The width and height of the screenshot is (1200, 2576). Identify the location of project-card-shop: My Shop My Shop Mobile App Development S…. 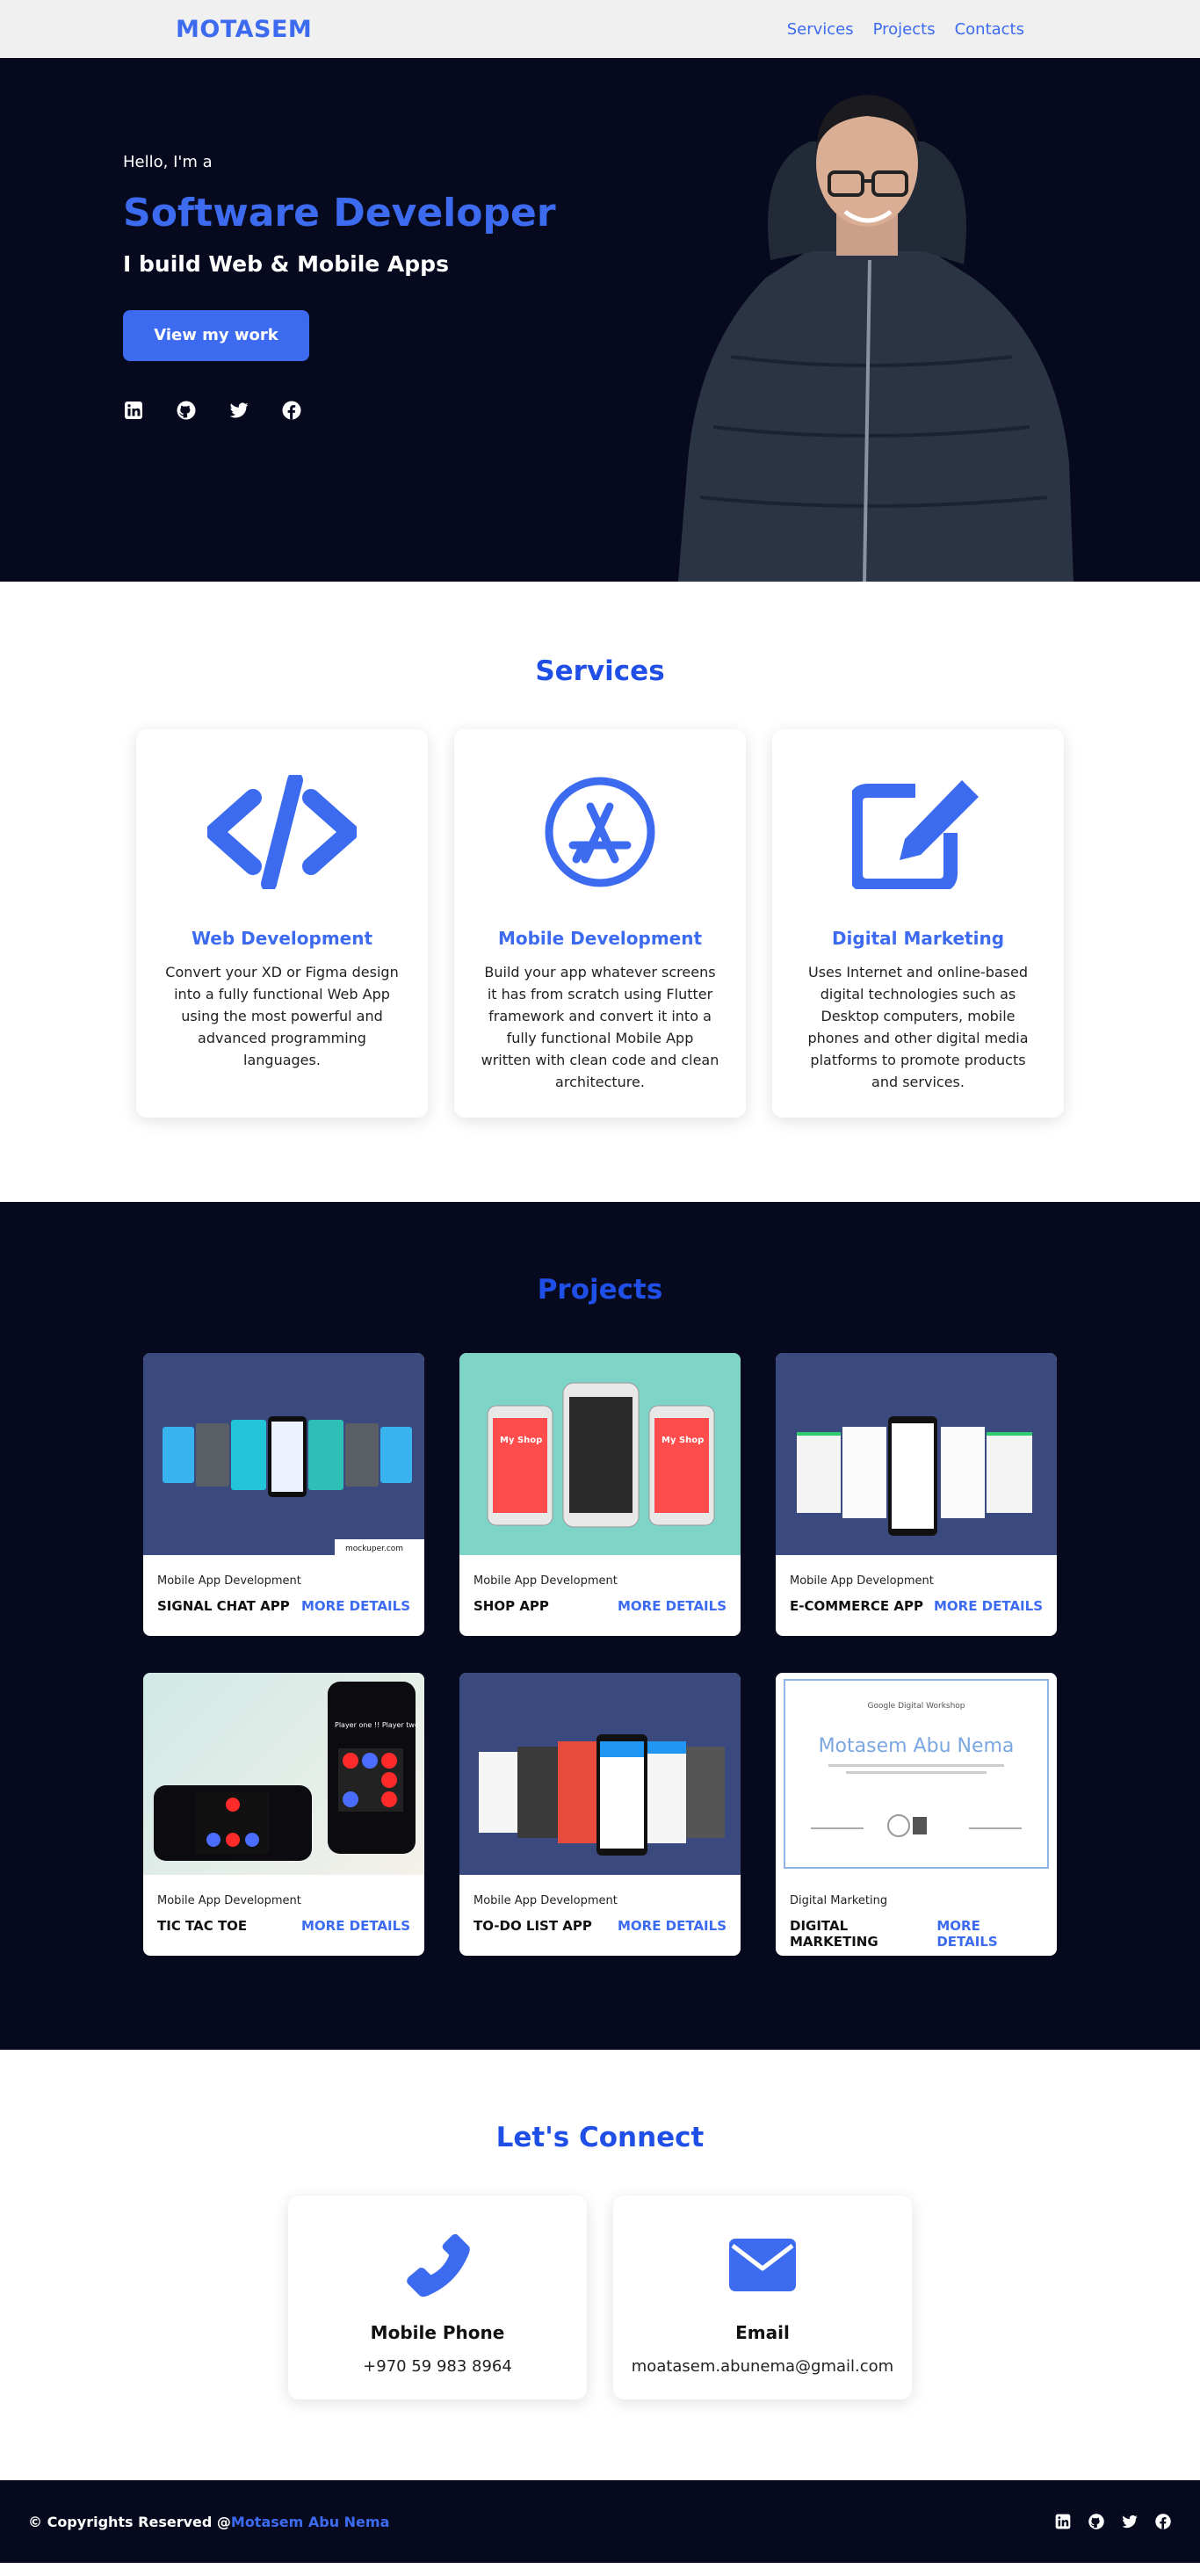
(600, 1494).